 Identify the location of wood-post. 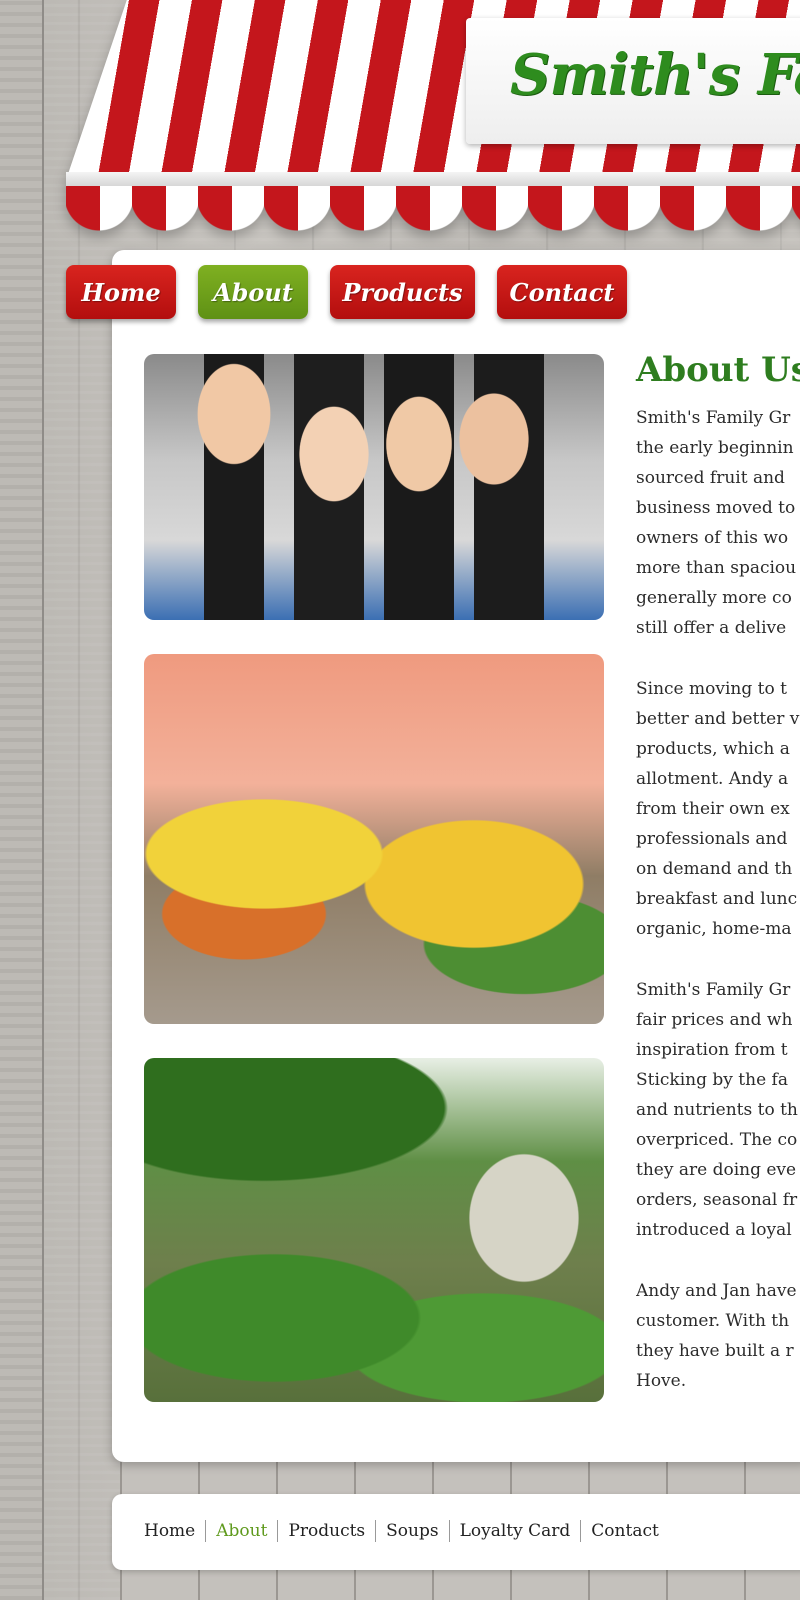
(22, 800).